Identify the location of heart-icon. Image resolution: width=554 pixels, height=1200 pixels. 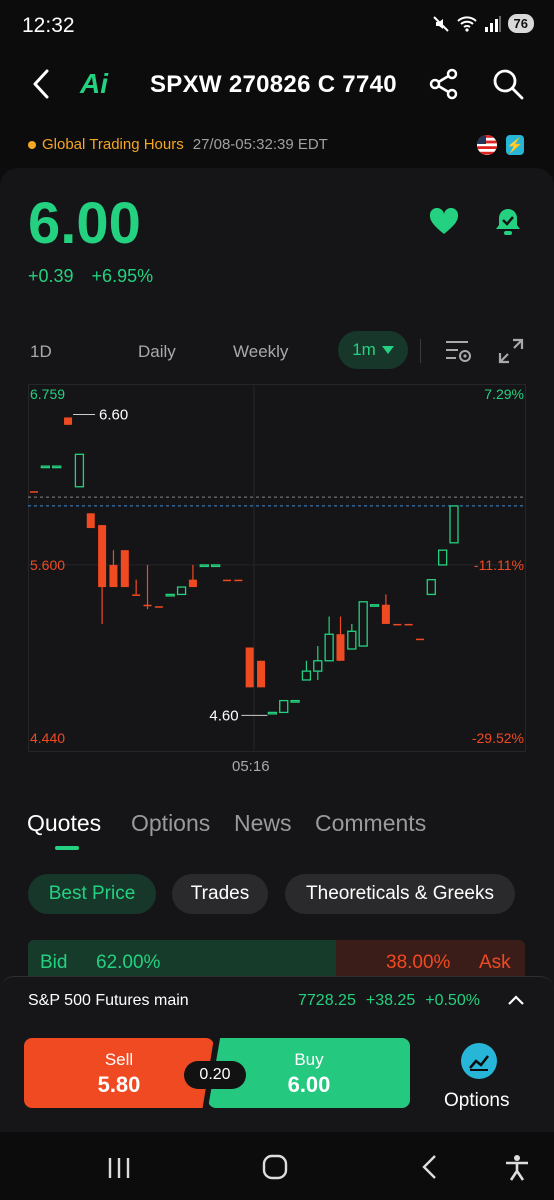
(444, 220).